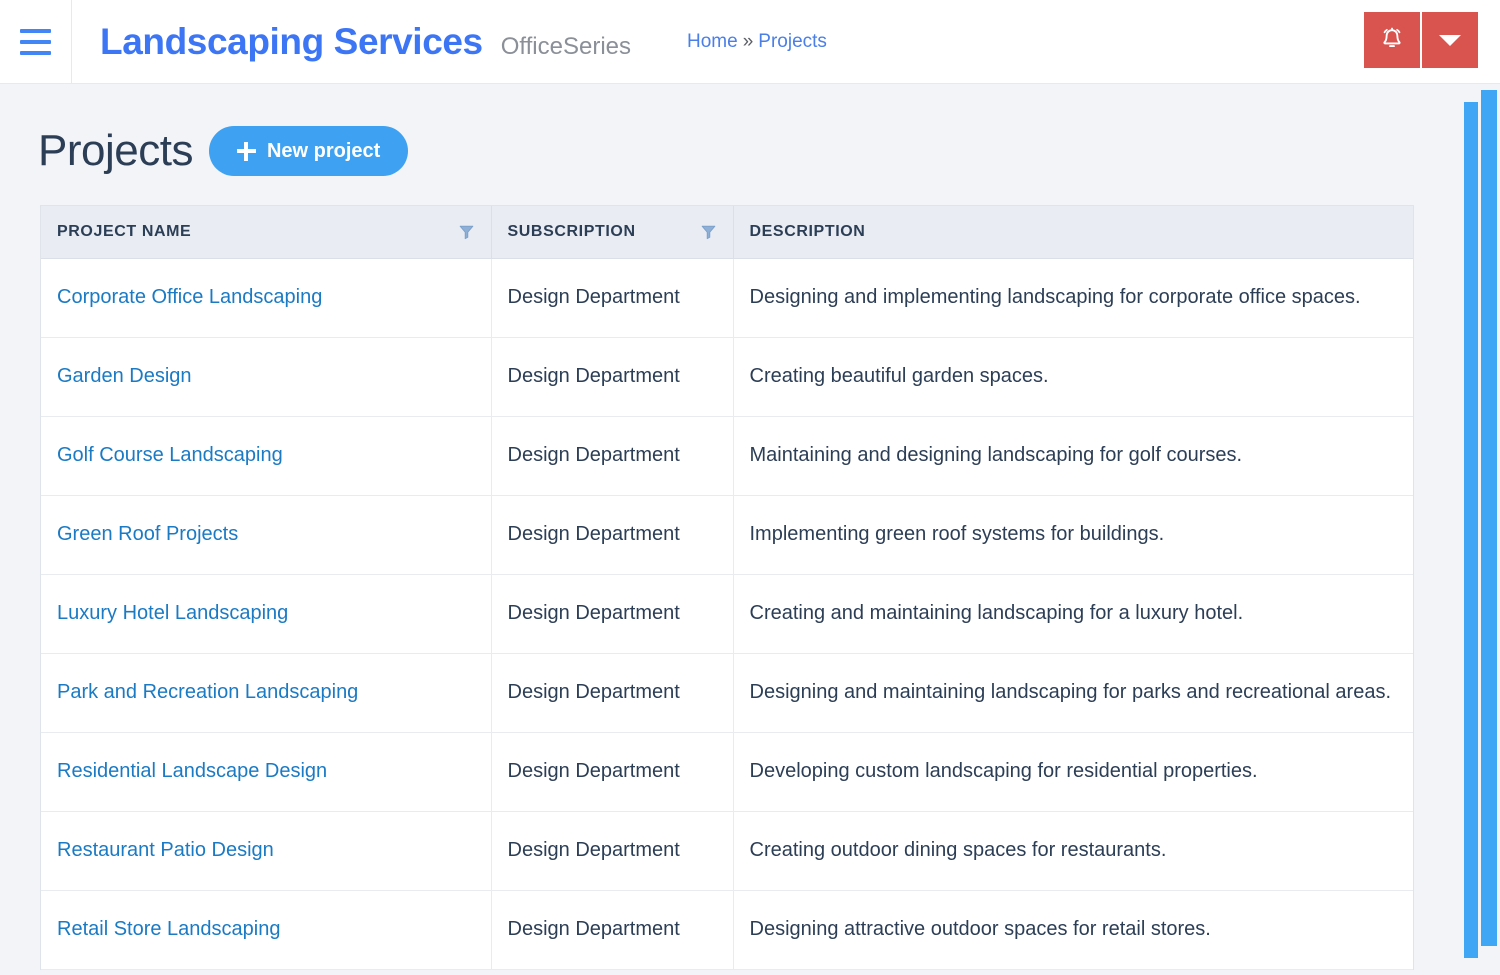  Describe the element at coordinates (266, 535) in the screenshot. I see `cell-project-name: Green Roof Projects` at that location.